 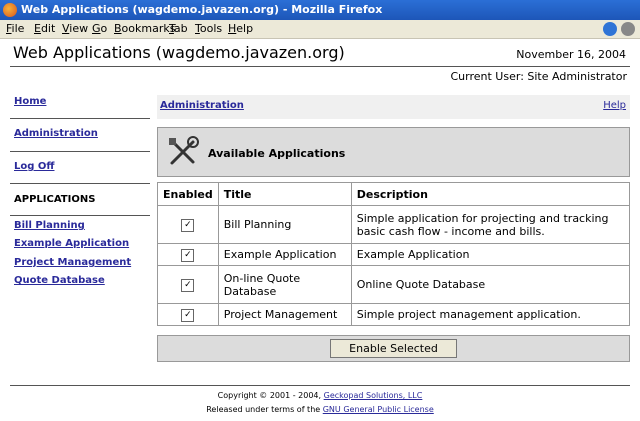 What do you see at coordinates (75, 28) in the screenshot?
I see `menu-view: View` at bounding box center [75, 28].